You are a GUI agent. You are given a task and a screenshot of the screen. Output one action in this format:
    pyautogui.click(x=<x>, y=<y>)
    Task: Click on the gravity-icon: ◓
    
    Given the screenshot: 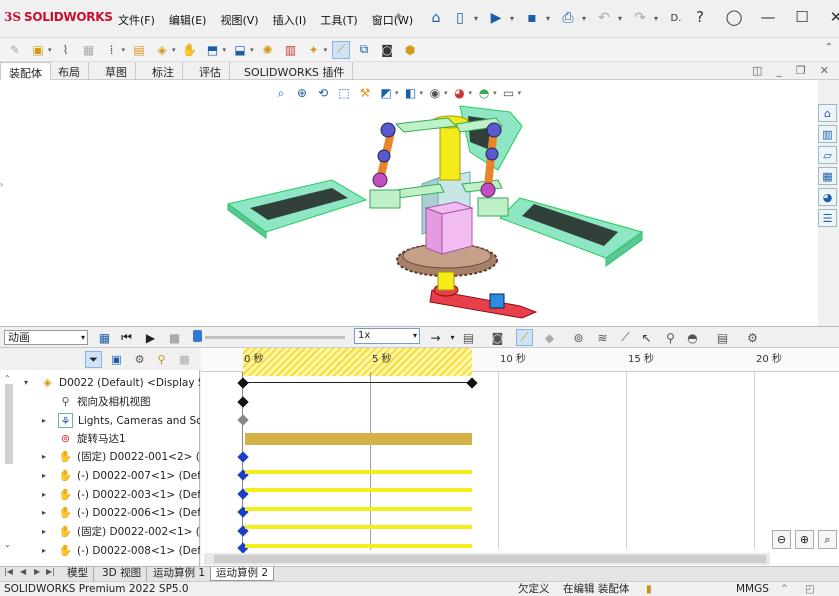 What is the action you would take?
    pyautogui.click(x=692, y=337)
    